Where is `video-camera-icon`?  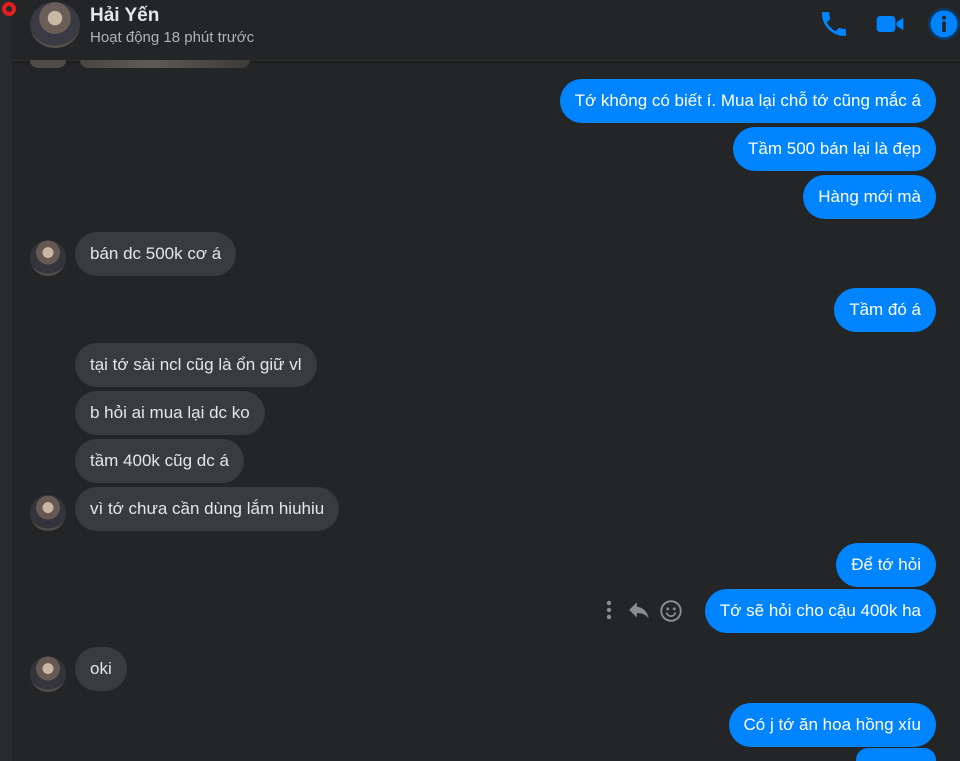 video-camera-icon is located at coordinates (890, 24).